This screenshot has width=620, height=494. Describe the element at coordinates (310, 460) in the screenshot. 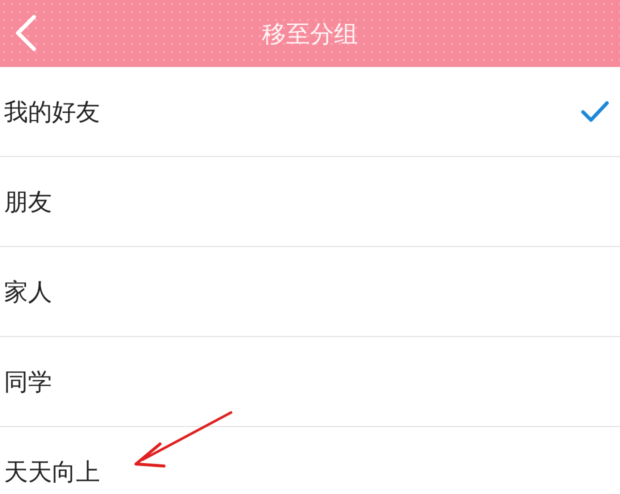

I see `group-item: 天天向上` at that location.